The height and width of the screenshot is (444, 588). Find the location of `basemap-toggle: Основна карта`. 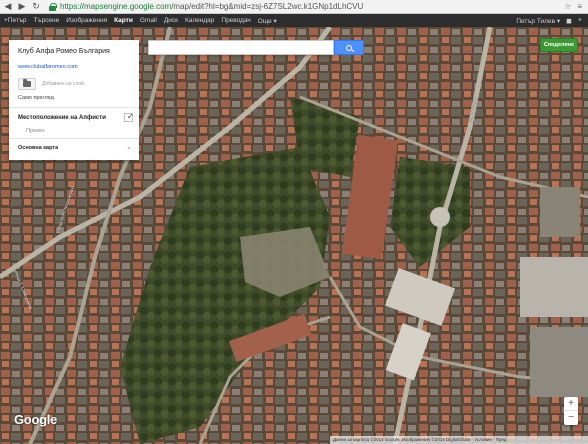

basemap-toggle: Основна карта is located at coordinates (38, 148).